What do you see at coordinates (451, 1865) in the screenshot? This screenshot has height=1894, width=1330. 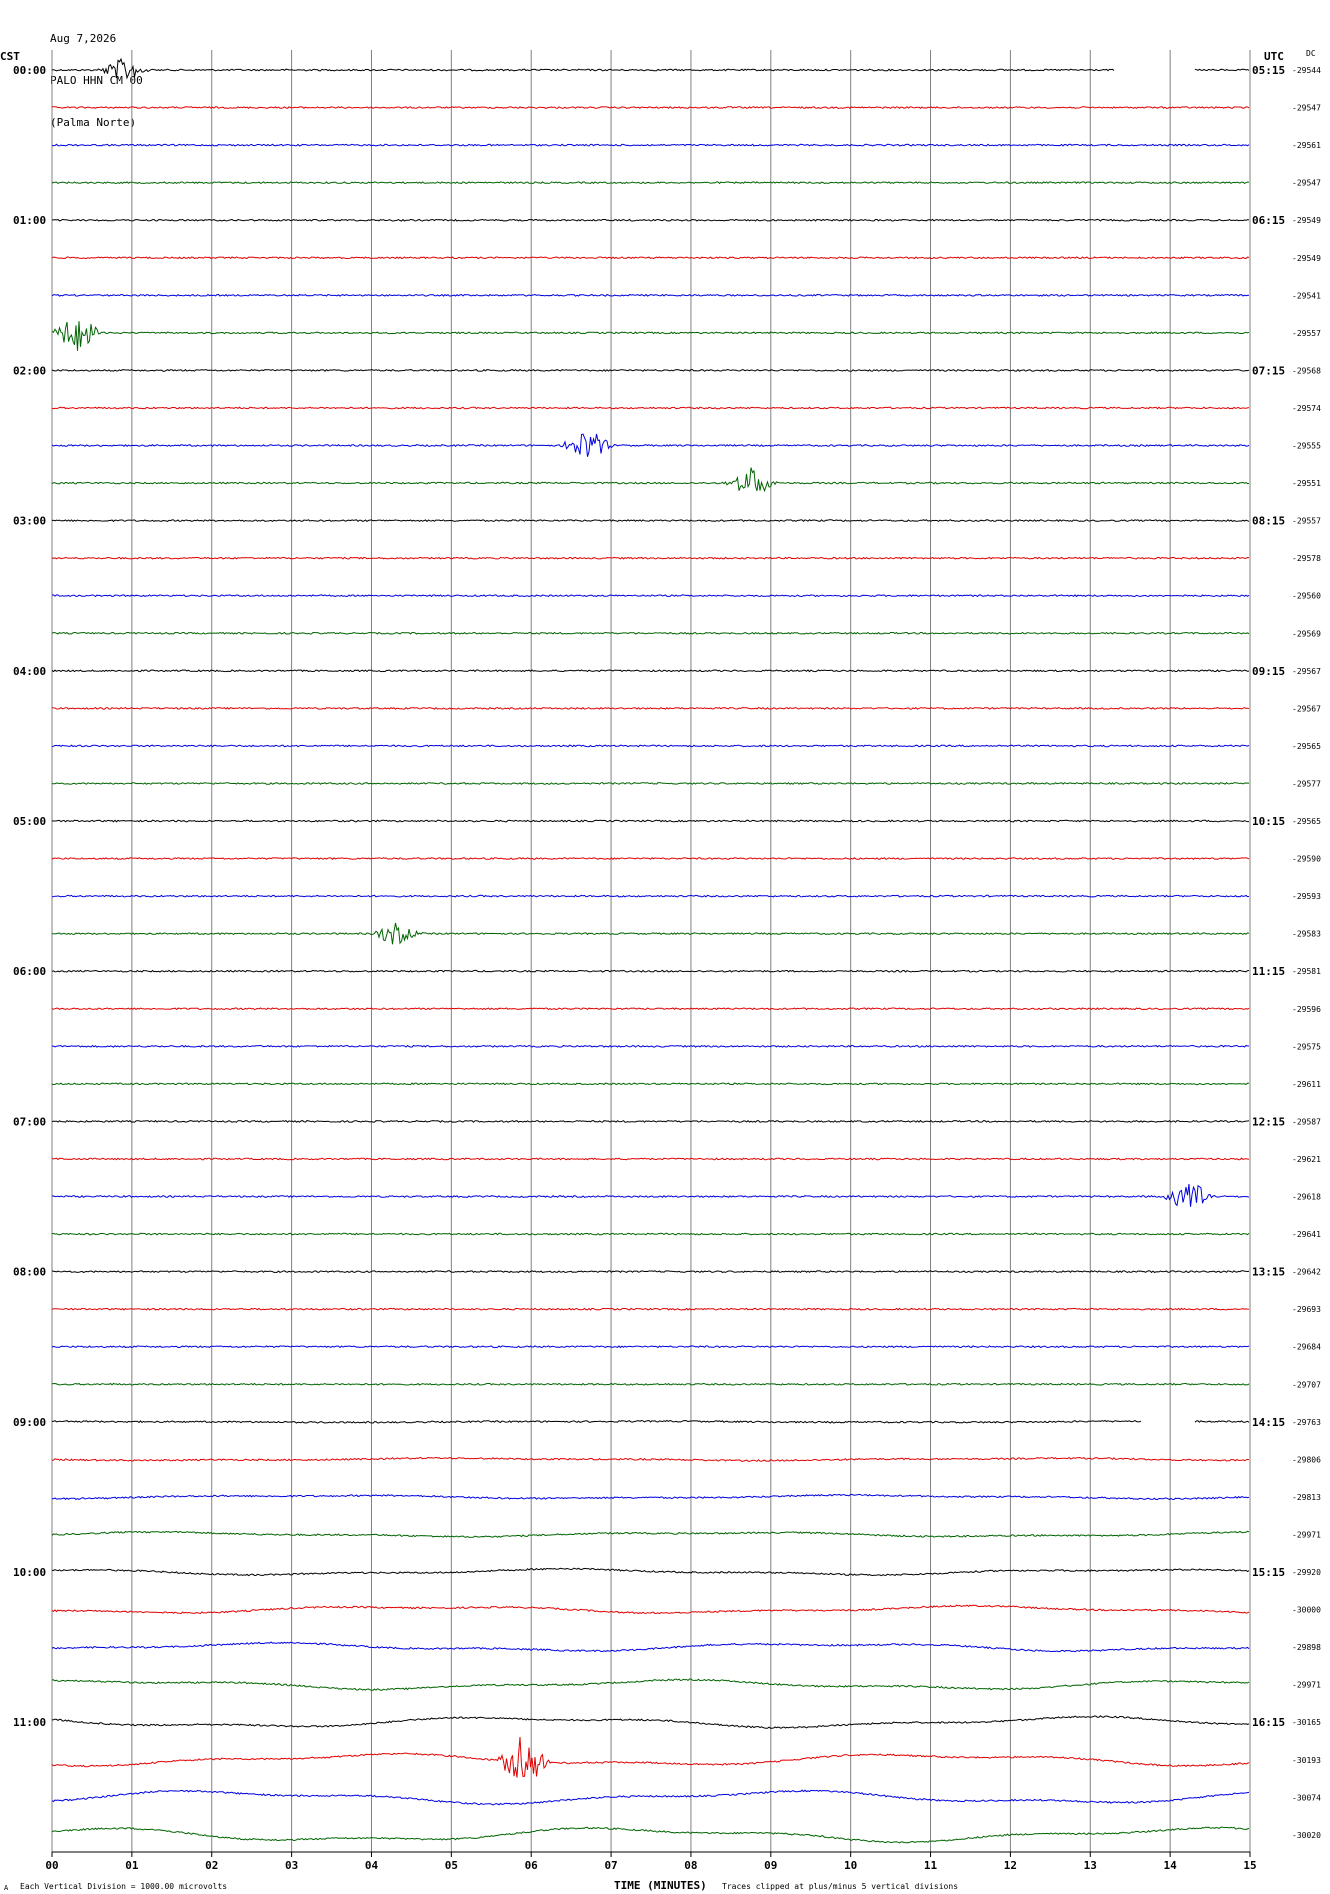 I see `x-tick-label: 05` at bounding box center [451, 1865].